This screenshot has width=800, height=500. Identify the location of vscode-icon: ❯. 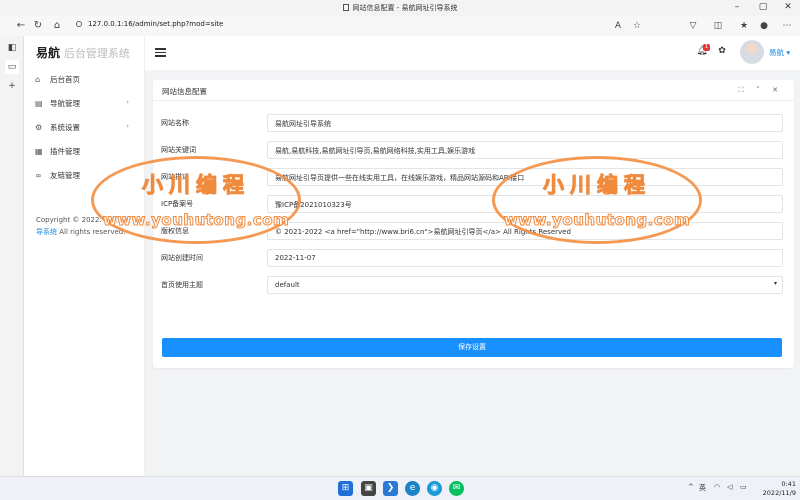
(390, 488).